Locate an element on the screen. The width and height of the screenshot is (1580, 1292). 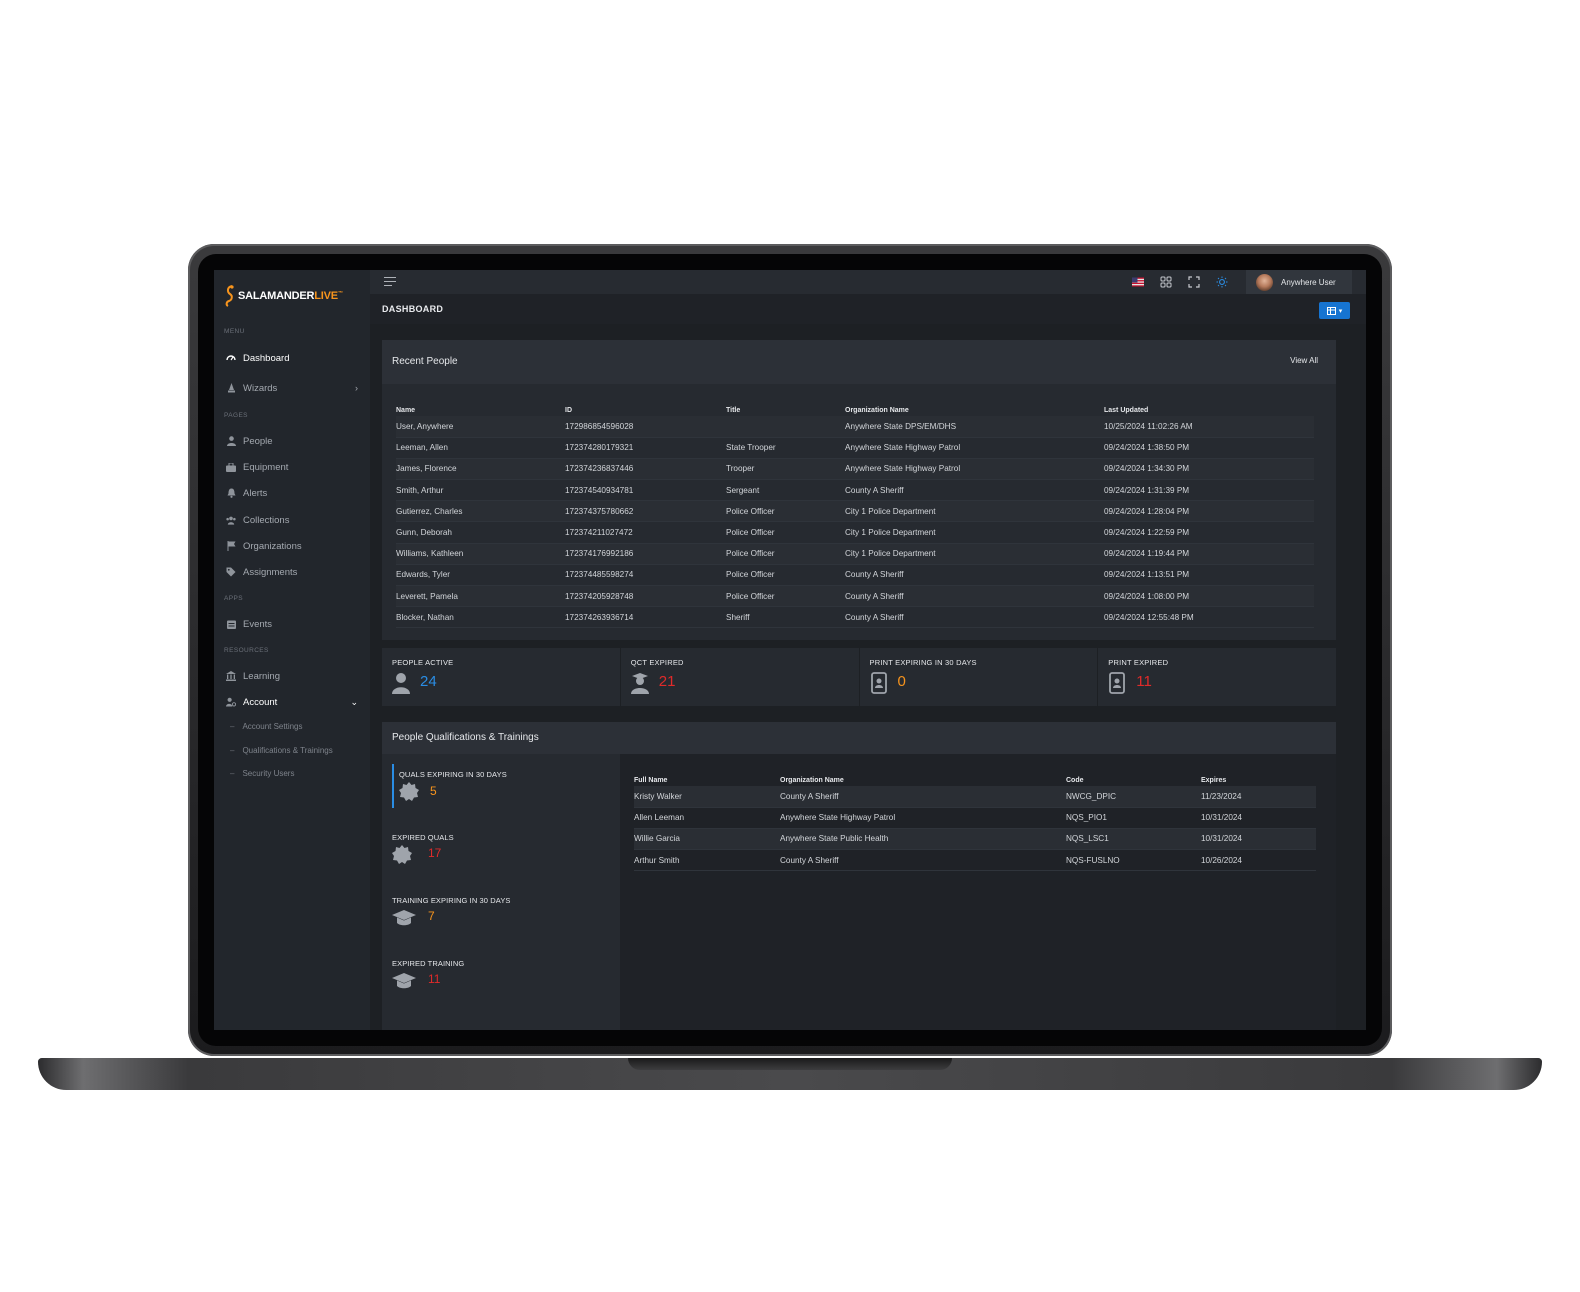
person-icon is located at coordinates (231, 441).